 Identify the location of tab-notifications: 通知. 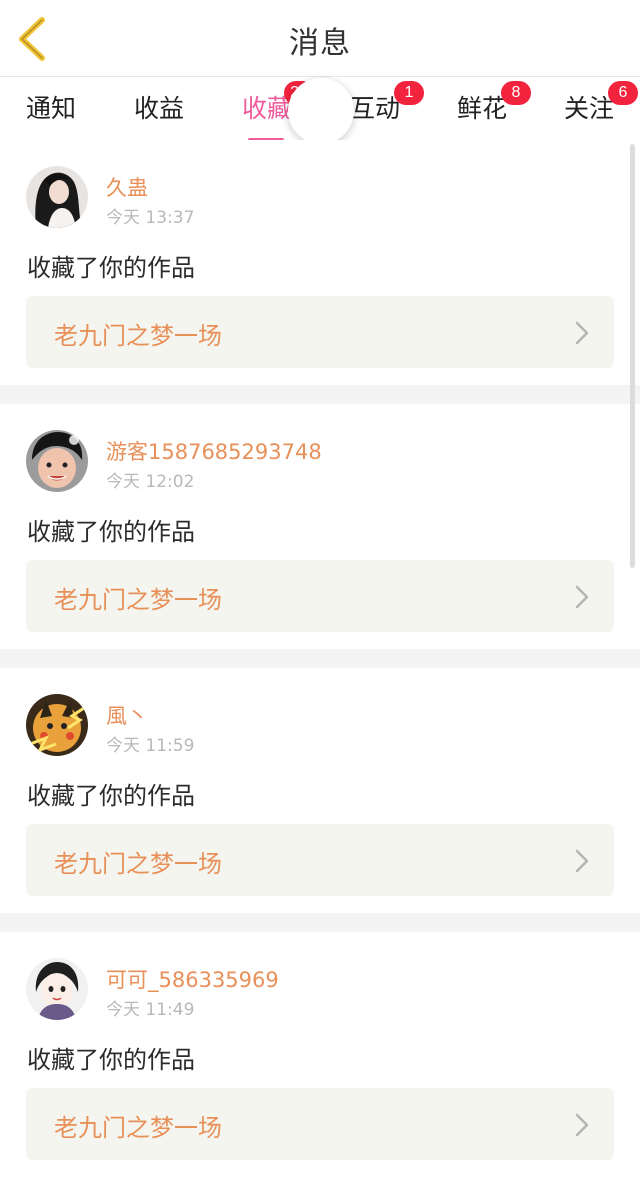
(51, 109).